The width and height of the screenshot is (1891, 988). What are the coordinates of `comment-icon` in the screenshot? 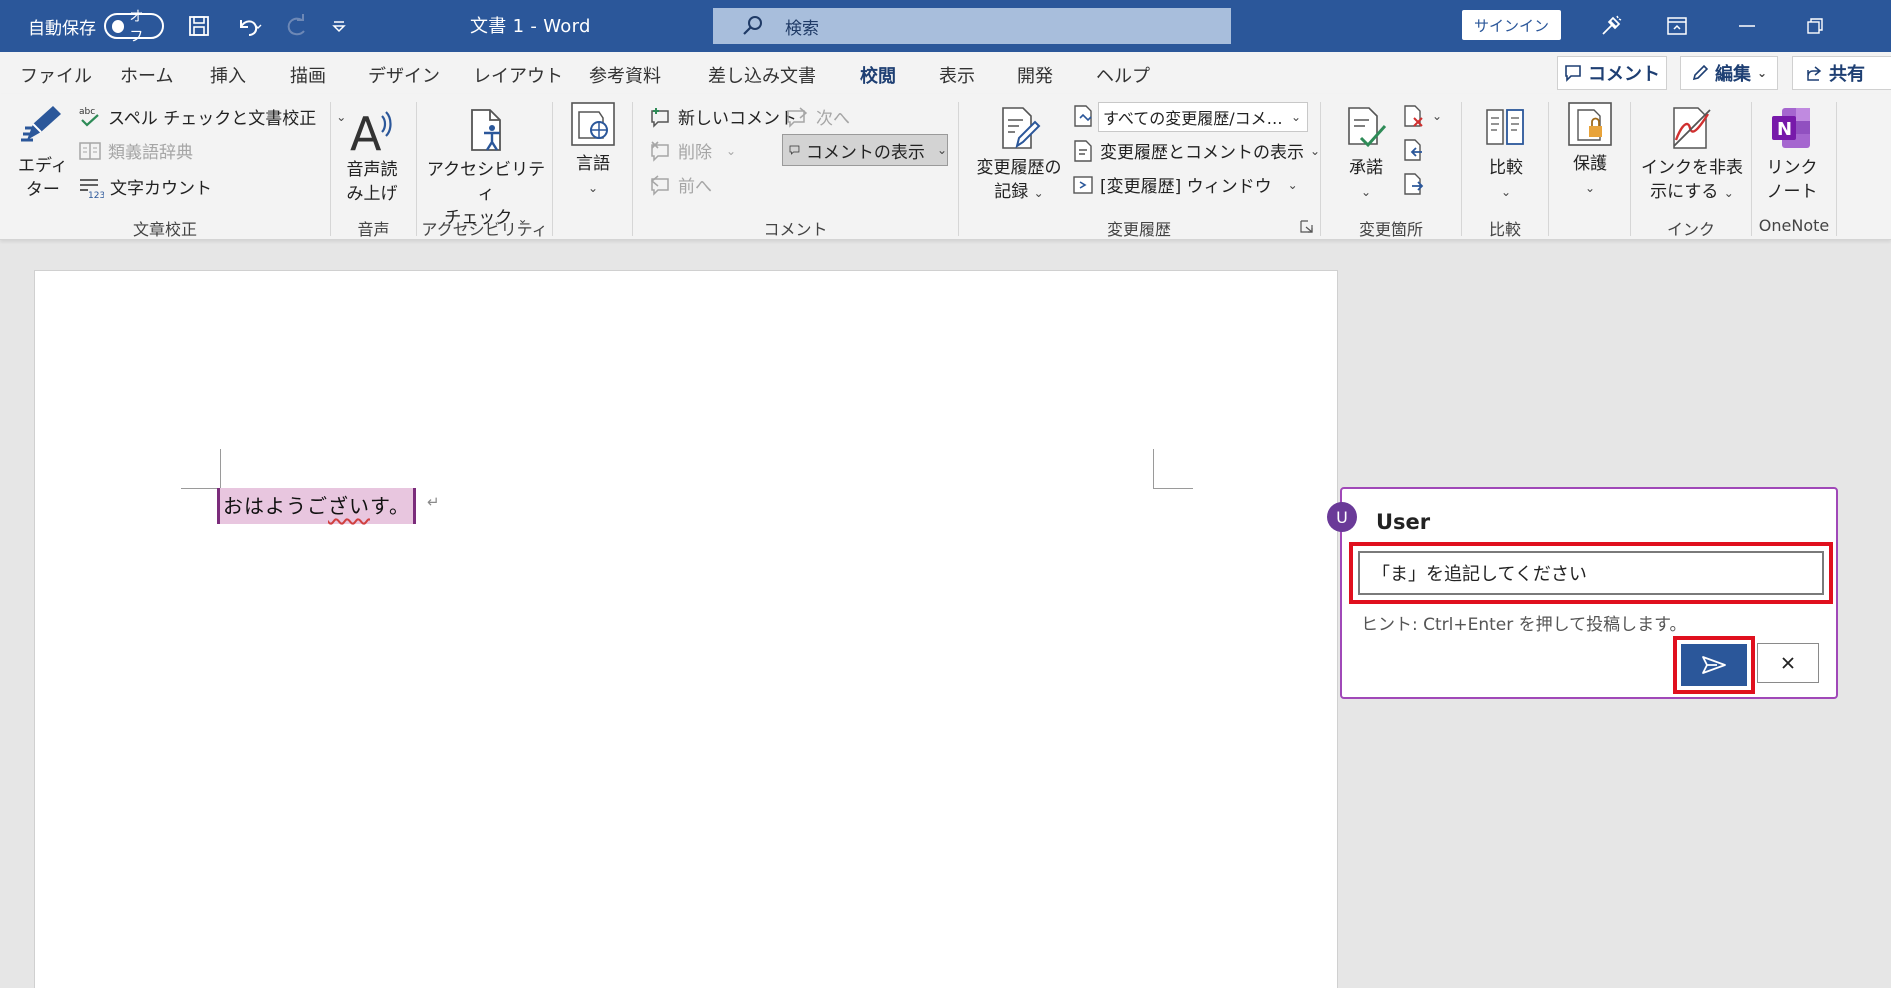 It's located at (1573, 73).